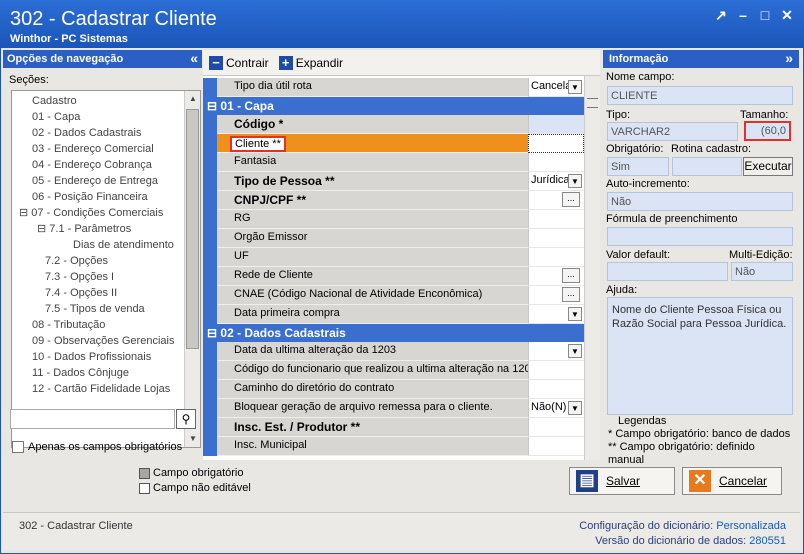 The height and width of the screenshot is (554, 804). I want to click on tree-item: 7.4 - Opções II, so click(107, 293).